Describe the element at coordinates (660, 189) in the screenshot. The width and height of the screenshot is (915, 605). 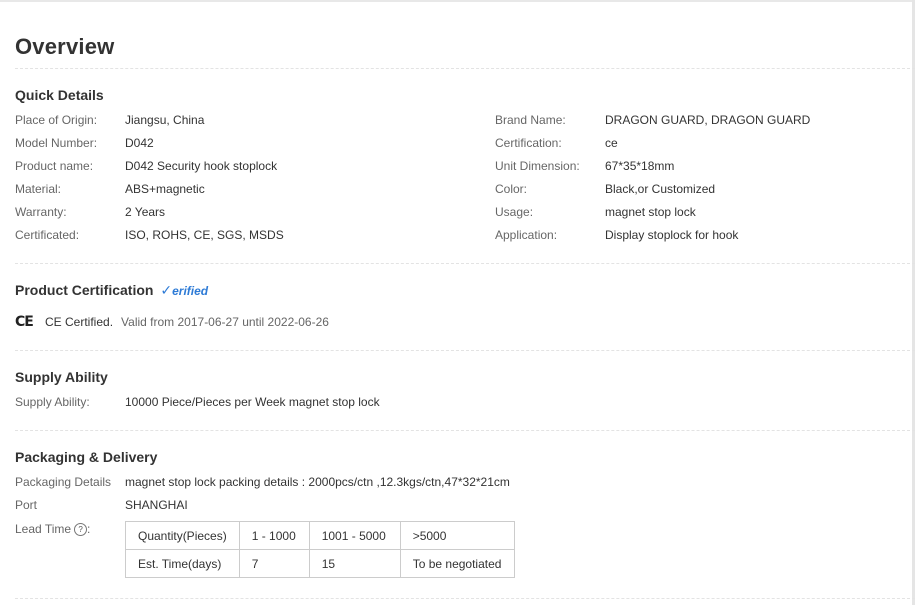
I see `detail-value: Black,or Customized` at that location.